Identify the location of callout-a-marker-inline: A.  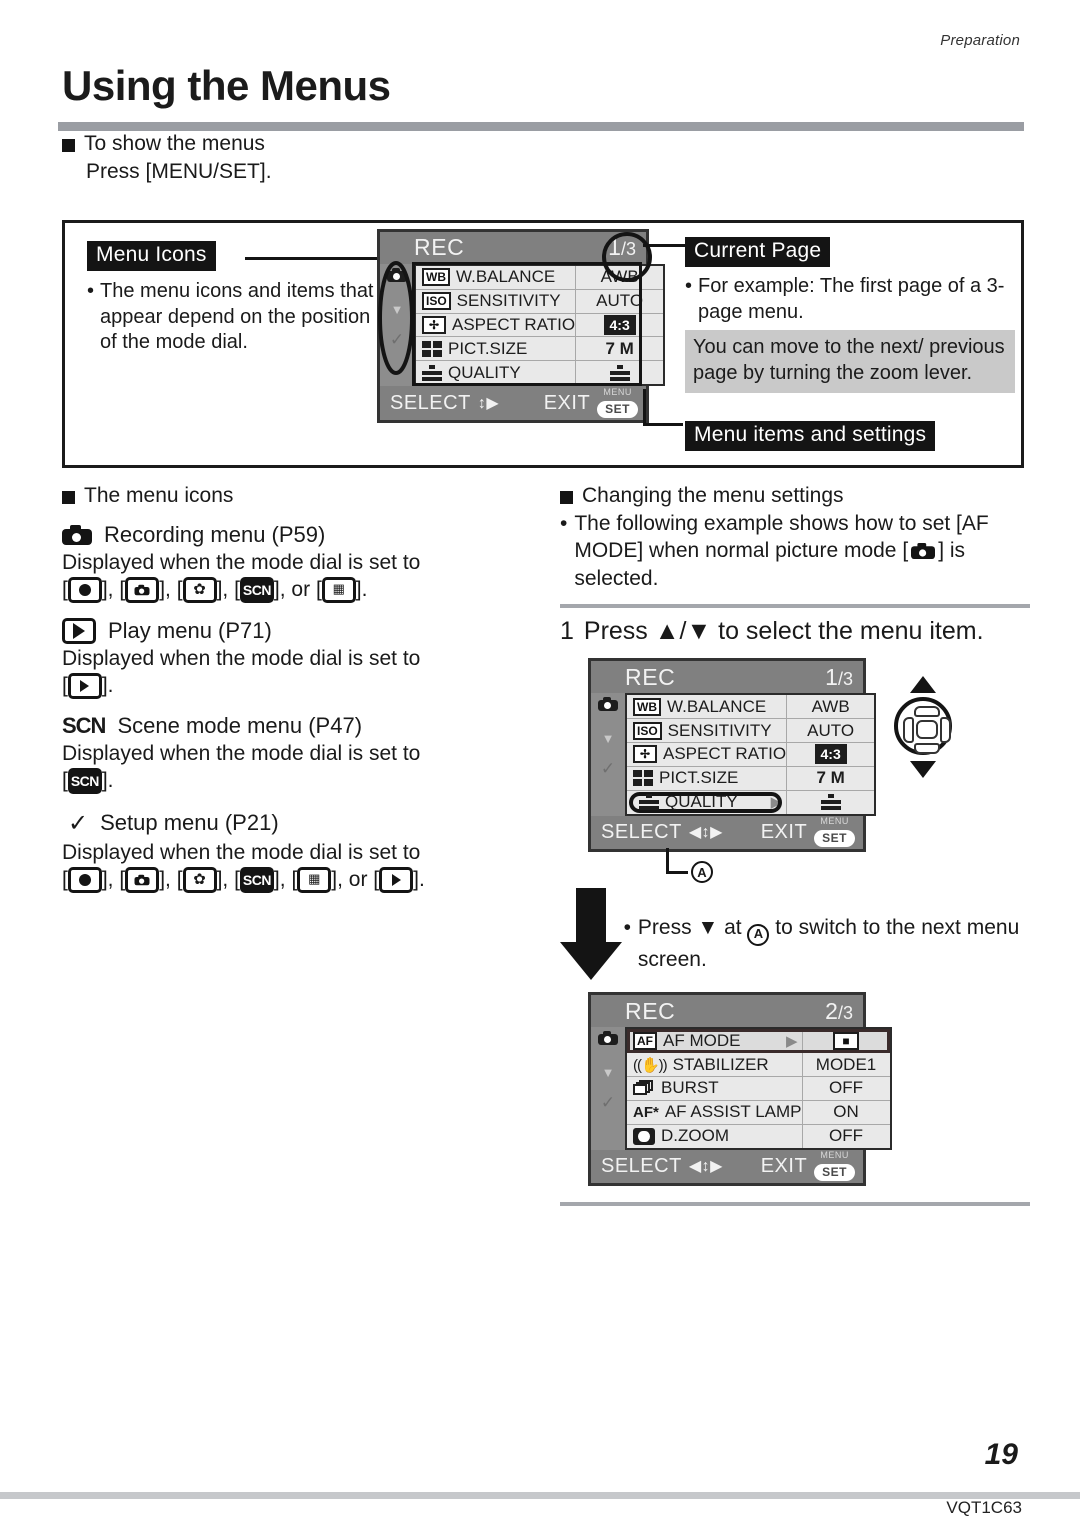
(758, 934).